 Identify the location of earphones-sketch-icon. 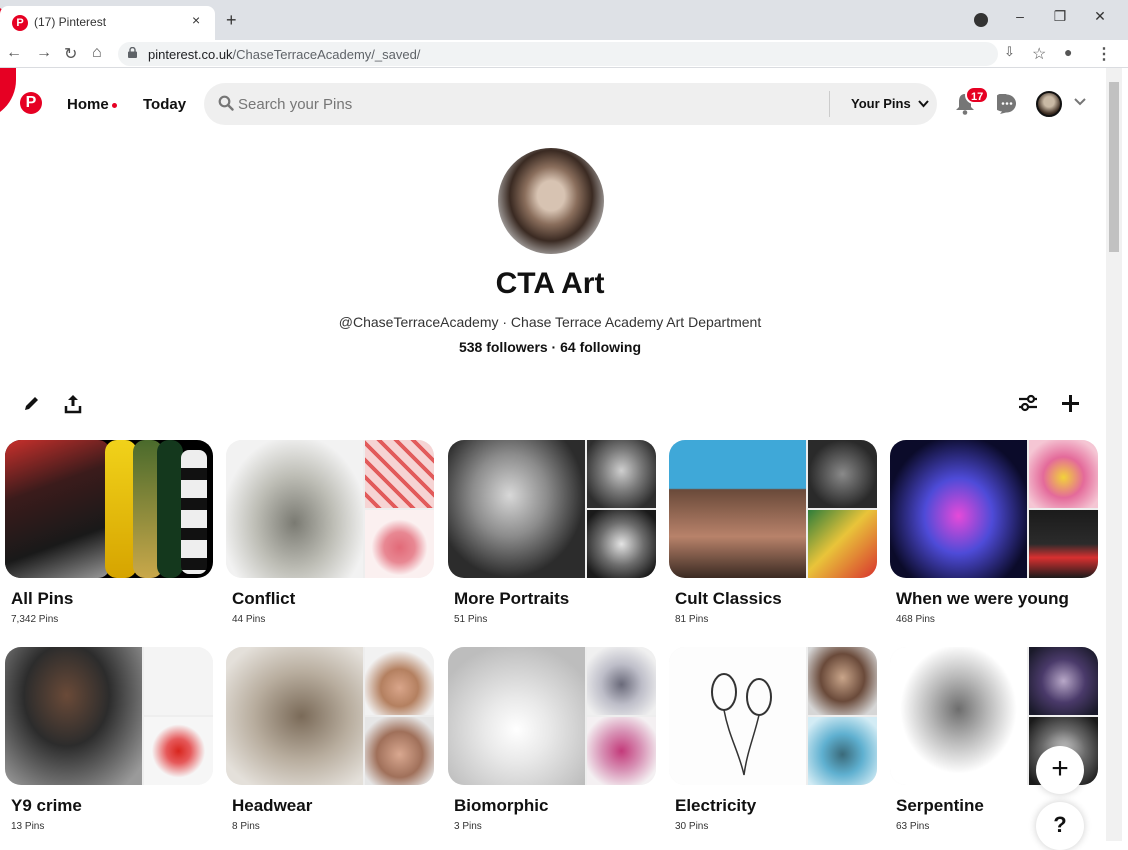
(741, 724).